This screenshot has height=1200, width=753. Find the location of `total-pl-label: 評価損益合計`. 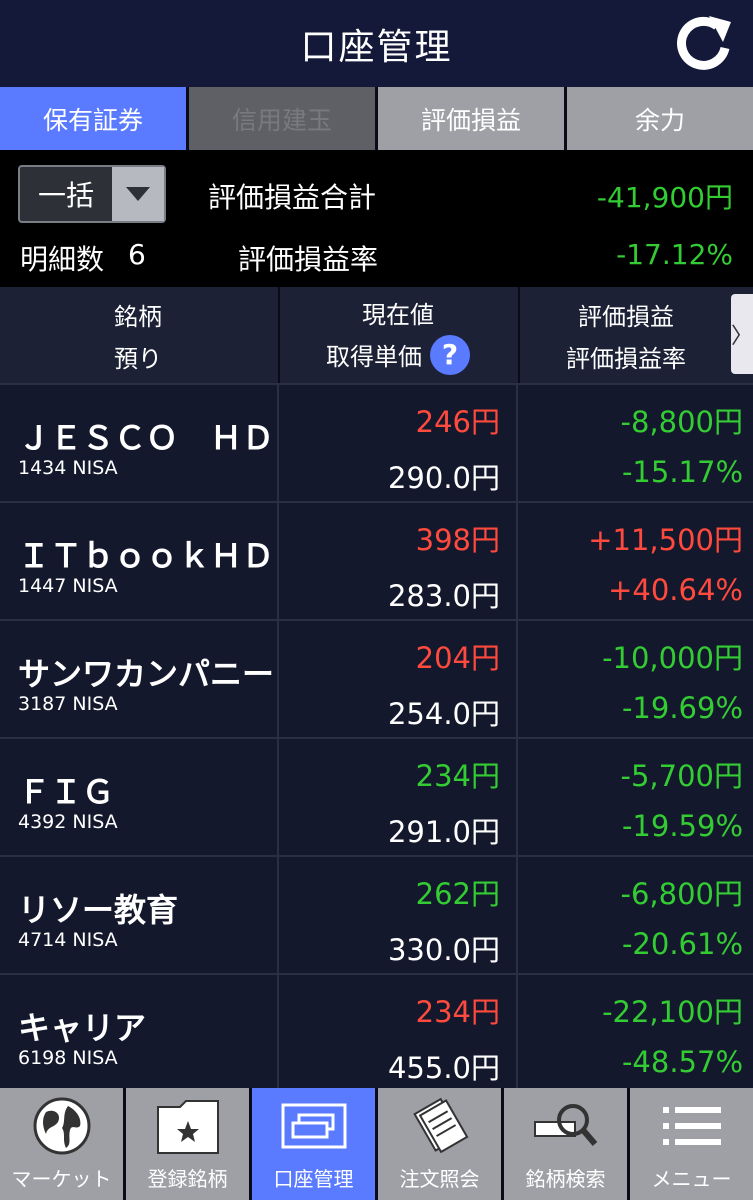

total-pl-label: 評価損益合計 is located at coordinates (292, 197).